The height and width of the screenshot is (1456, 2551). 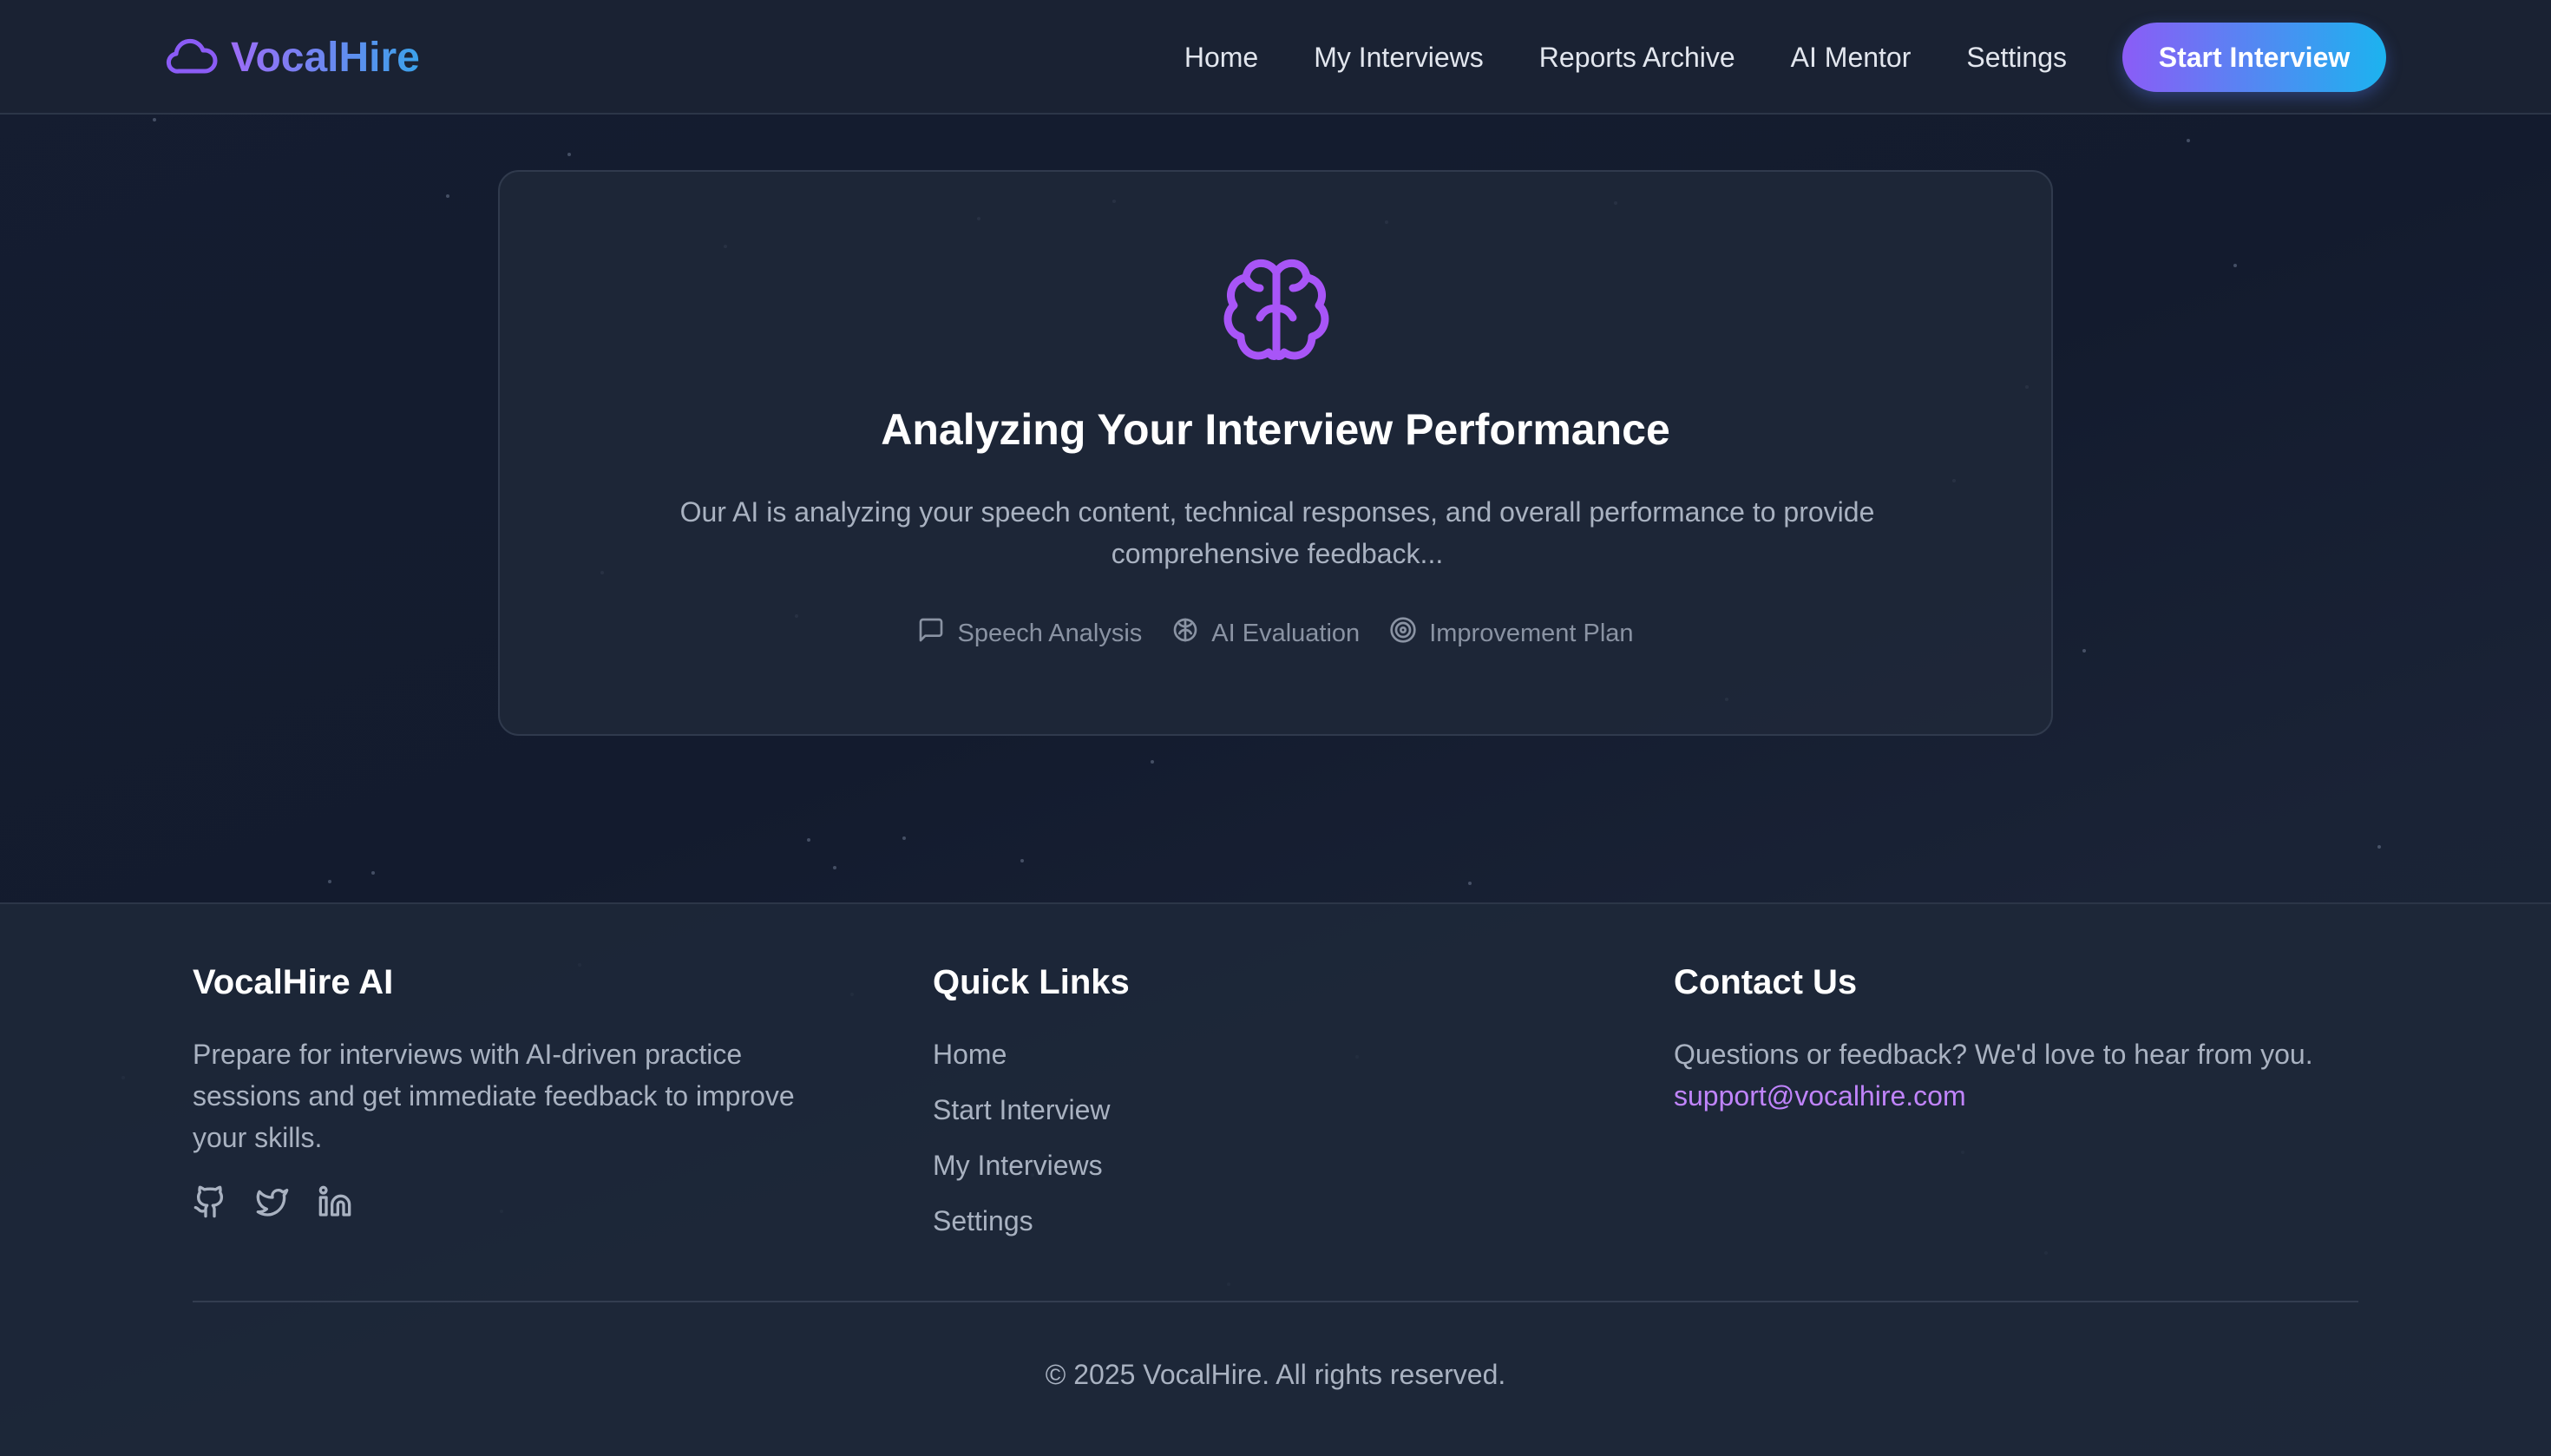 I want to click on feature-label: Improvement Plan, so click(x=1531, y=633).